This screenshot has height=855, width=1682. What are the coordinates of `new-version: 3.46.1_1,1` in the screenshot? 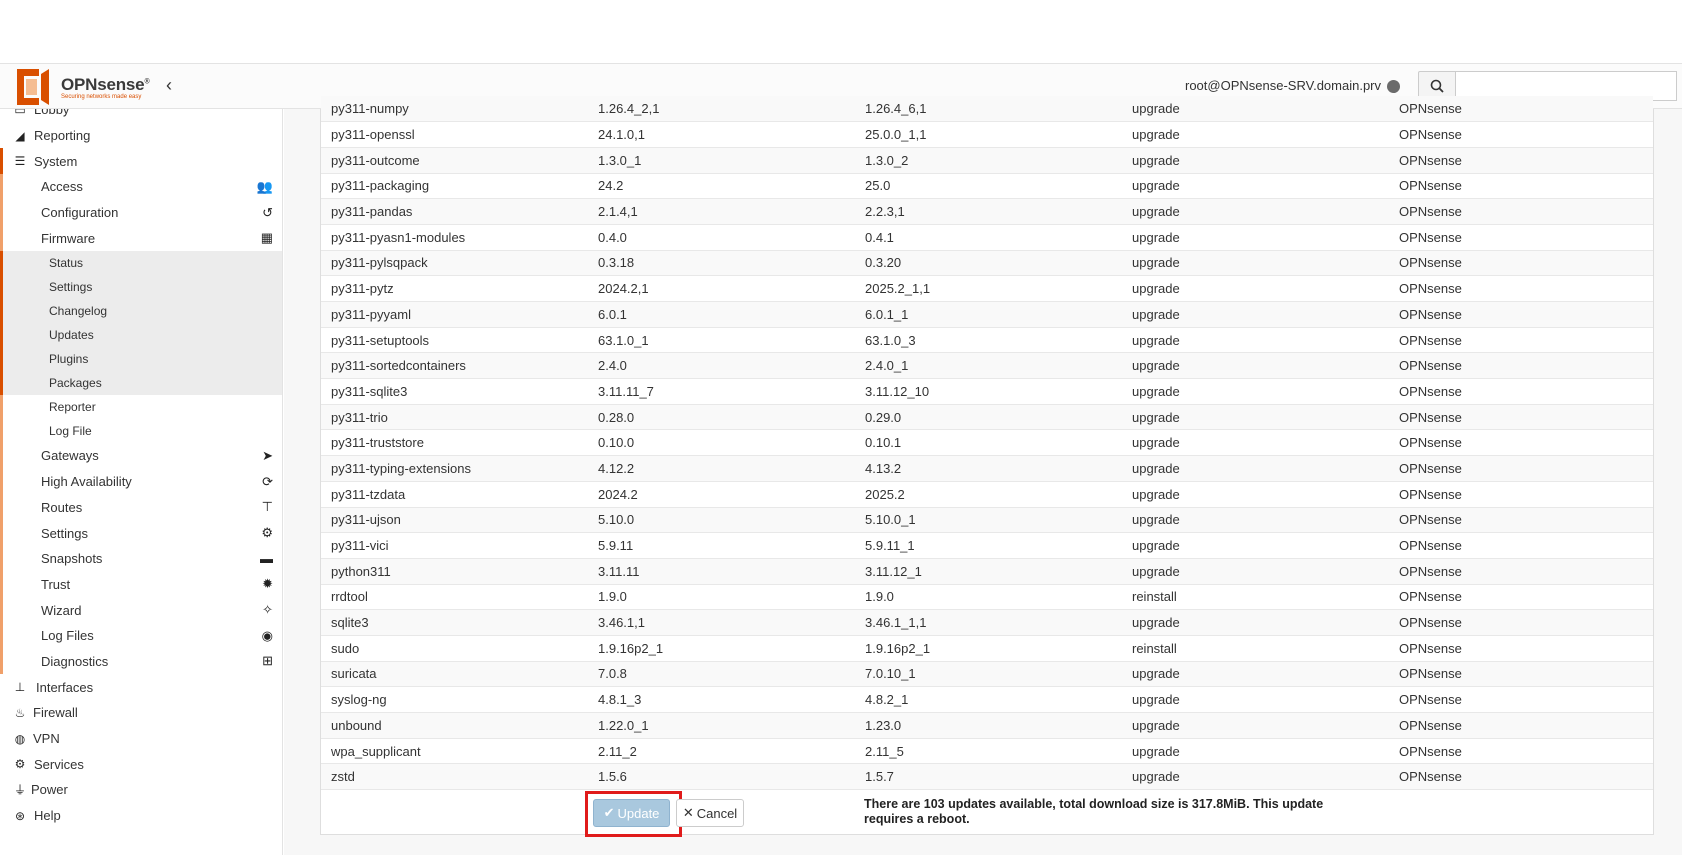 It's located at (988, 622).